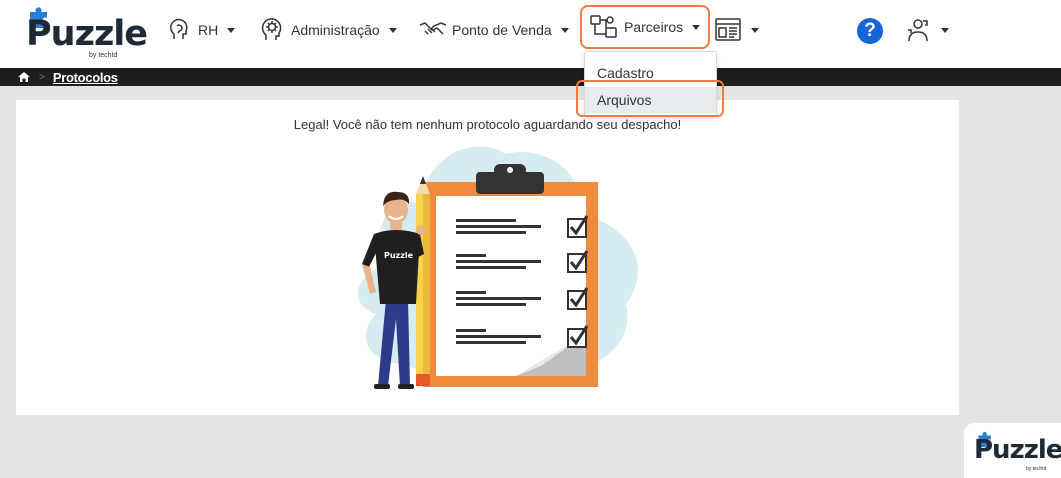 This screenshot has height=478, width=1061. What do you see at coordinates (335, 30) in the screenshot?
I see `nav-administracao-label: Administração` at bounding box center [335, 30].